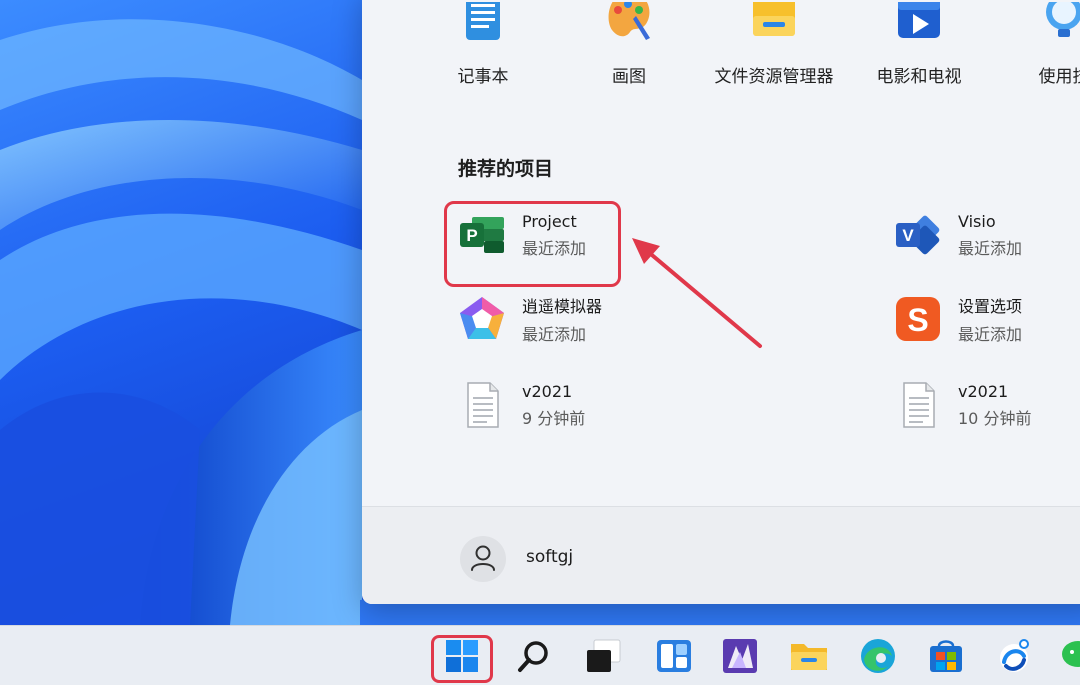 This screenshot has height=685, width=1080. What do you see at coordinates (740, 656) in the screenshot?
I see `app-launcher-icon` at bounding box center [740, 656].